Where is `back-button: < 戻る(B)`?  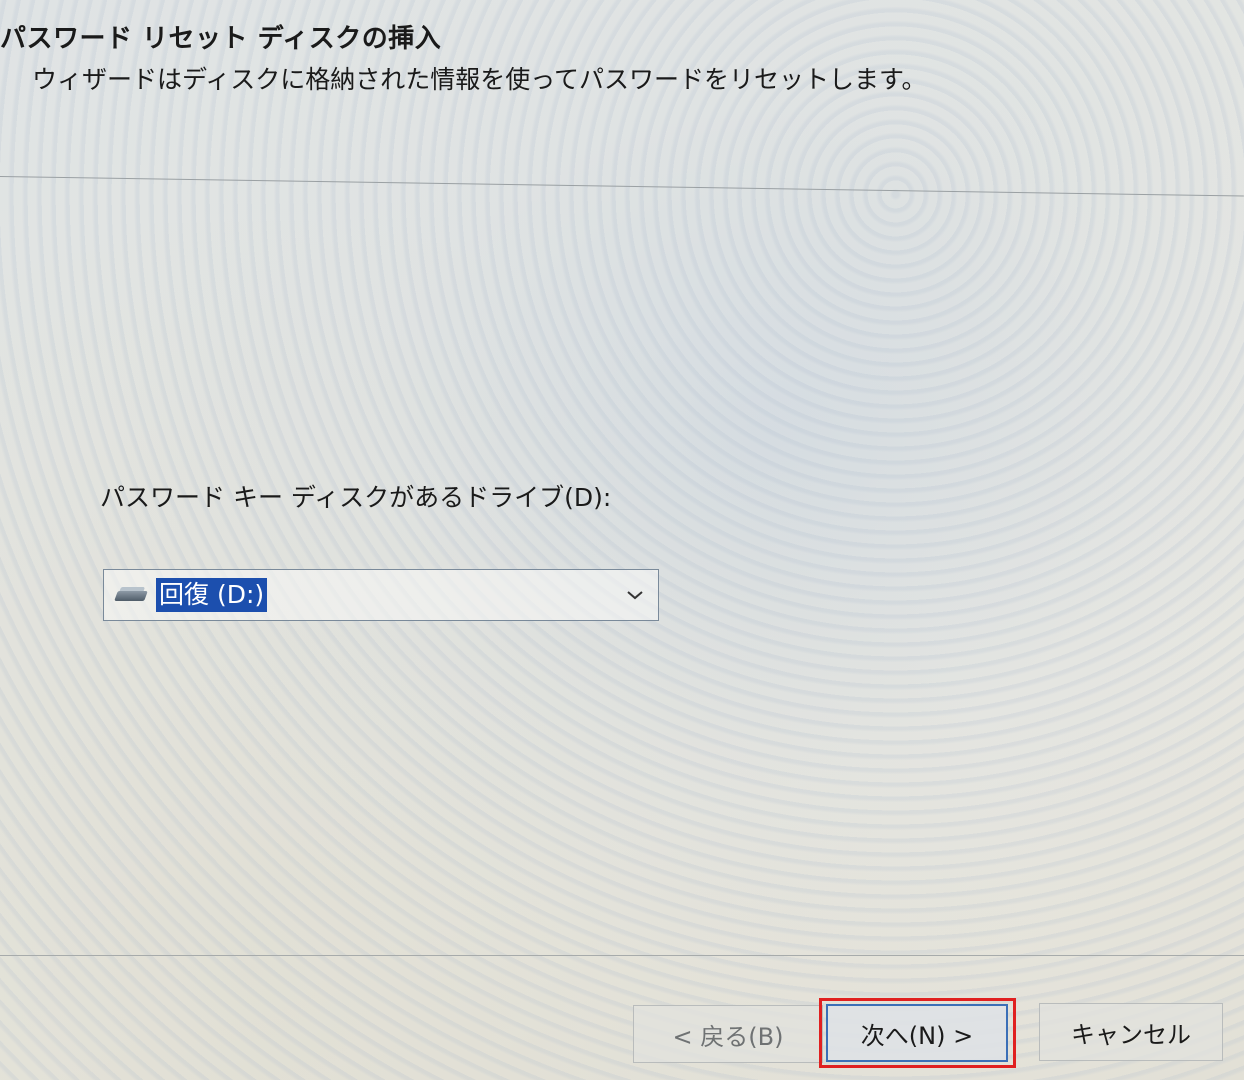 back-button: < 戻る(B) is located at coordinates (728, 1034).